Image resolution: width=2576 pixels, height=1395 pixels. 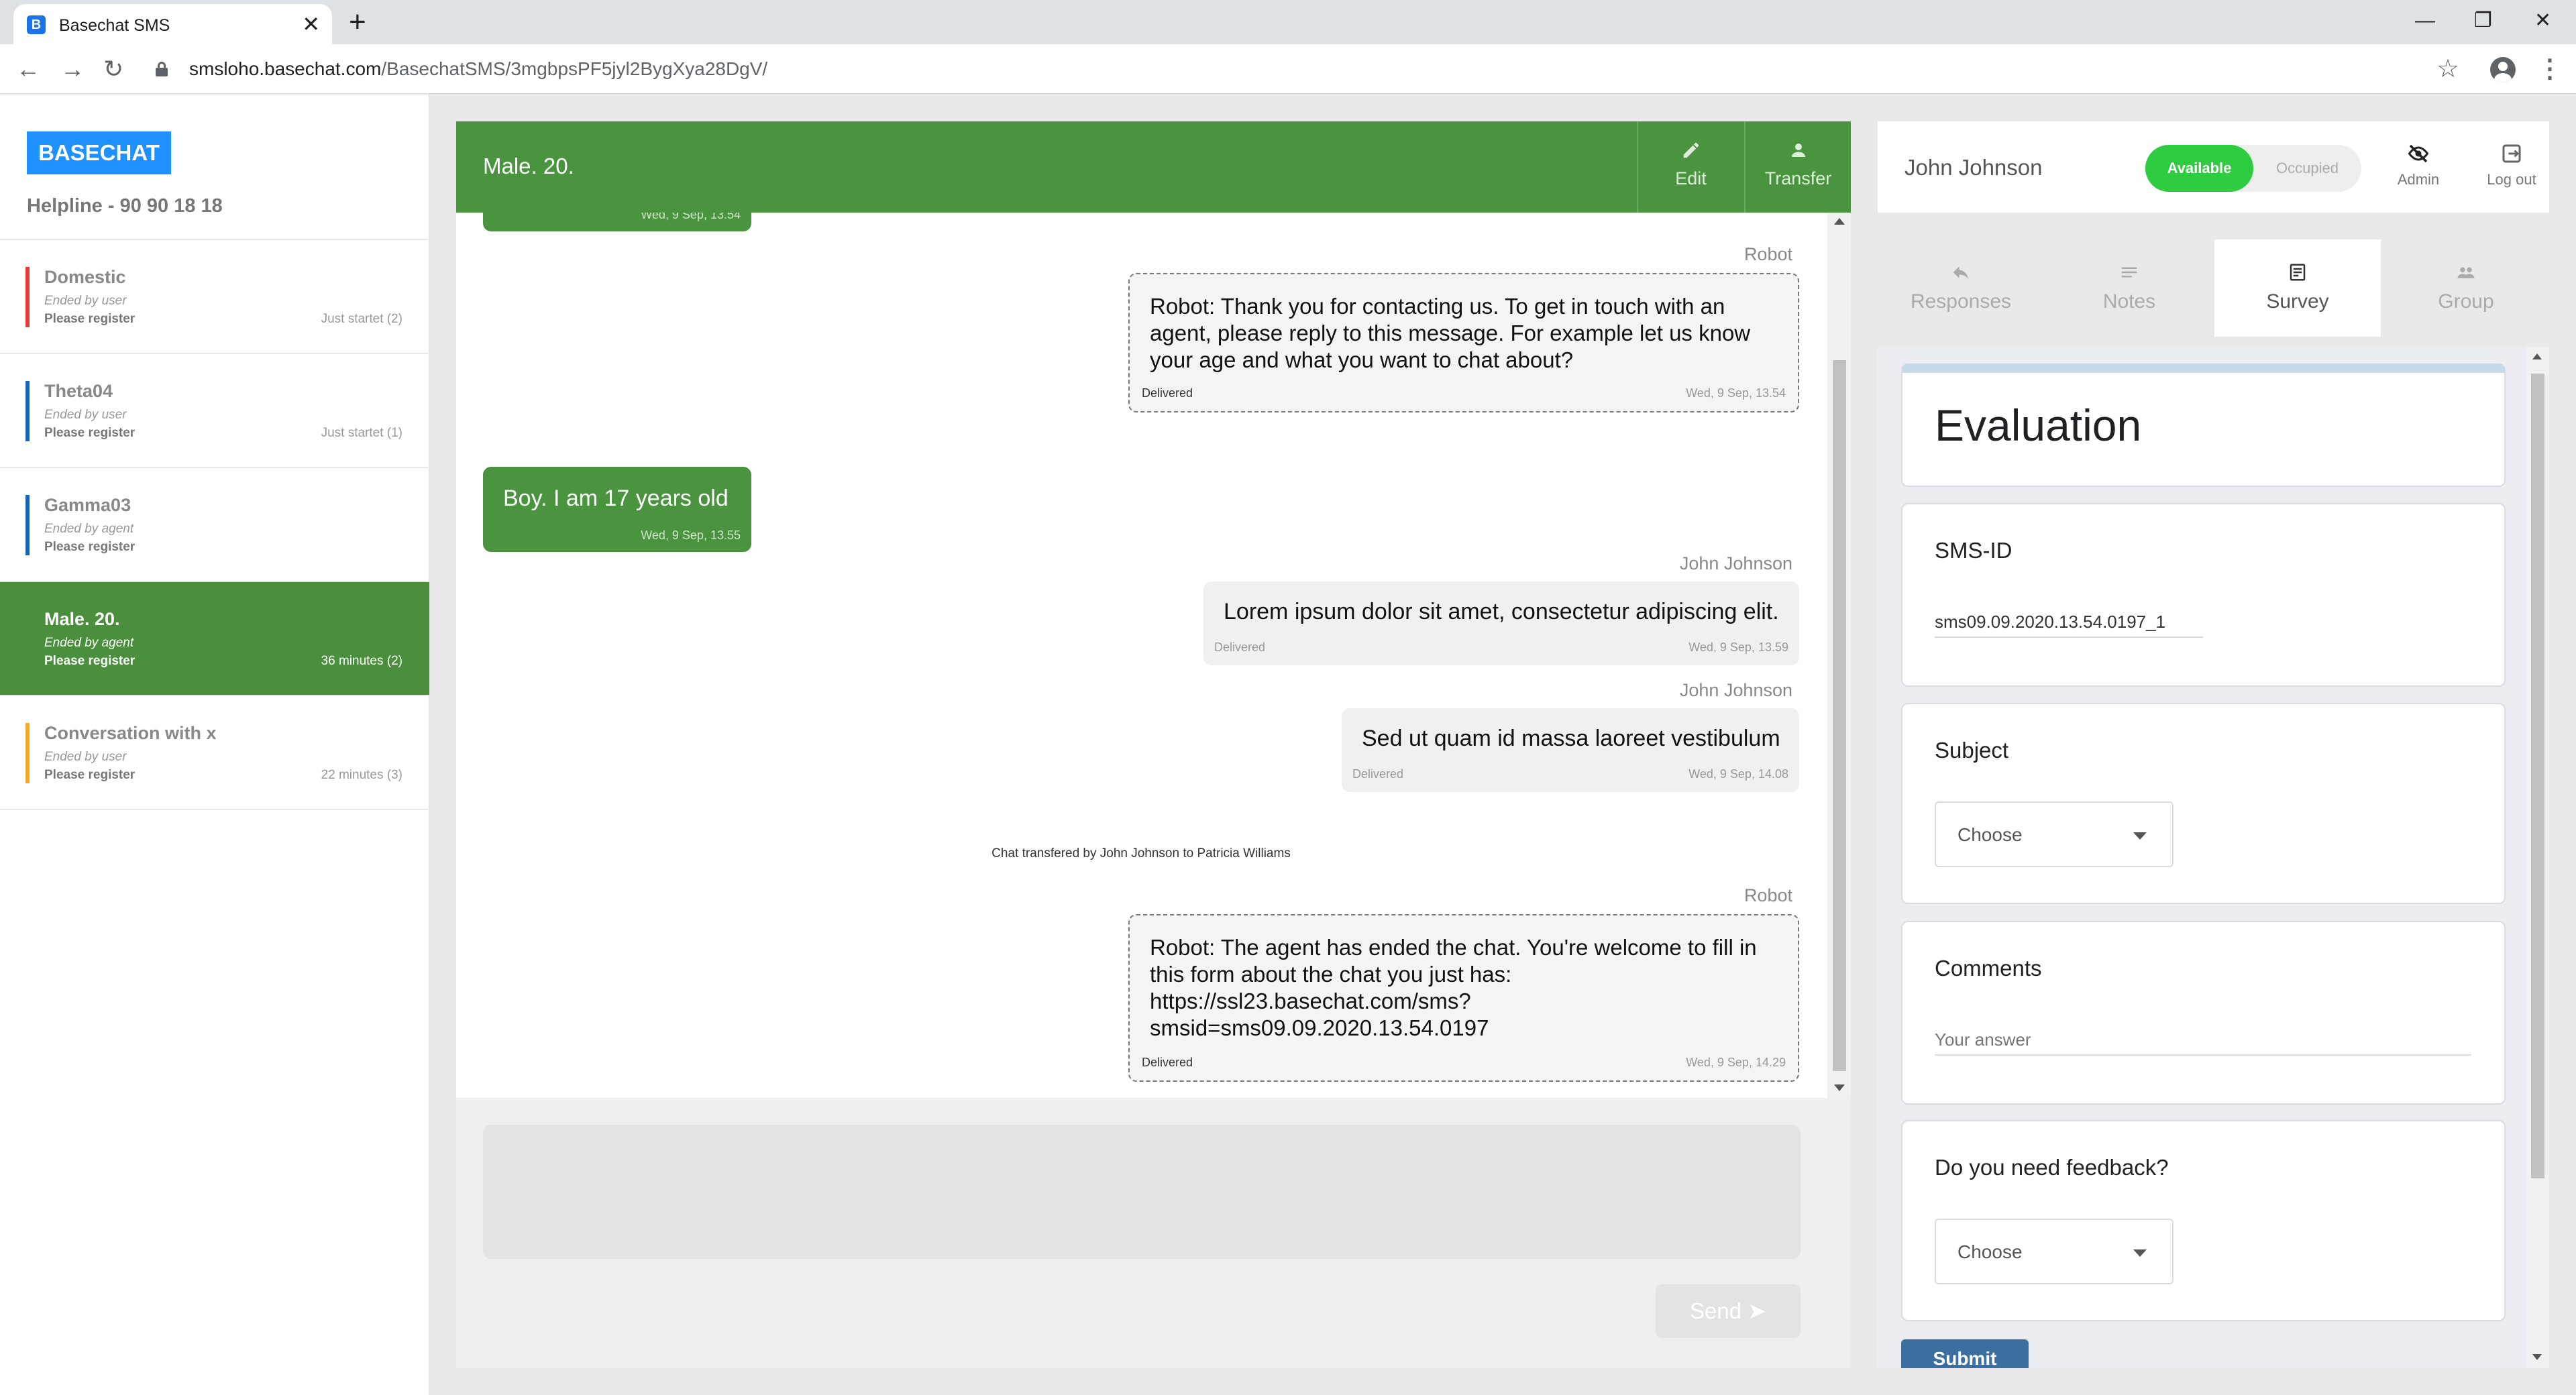 I want to click on conversation-time: 36 minutes (2), so click(x=361, y=661).